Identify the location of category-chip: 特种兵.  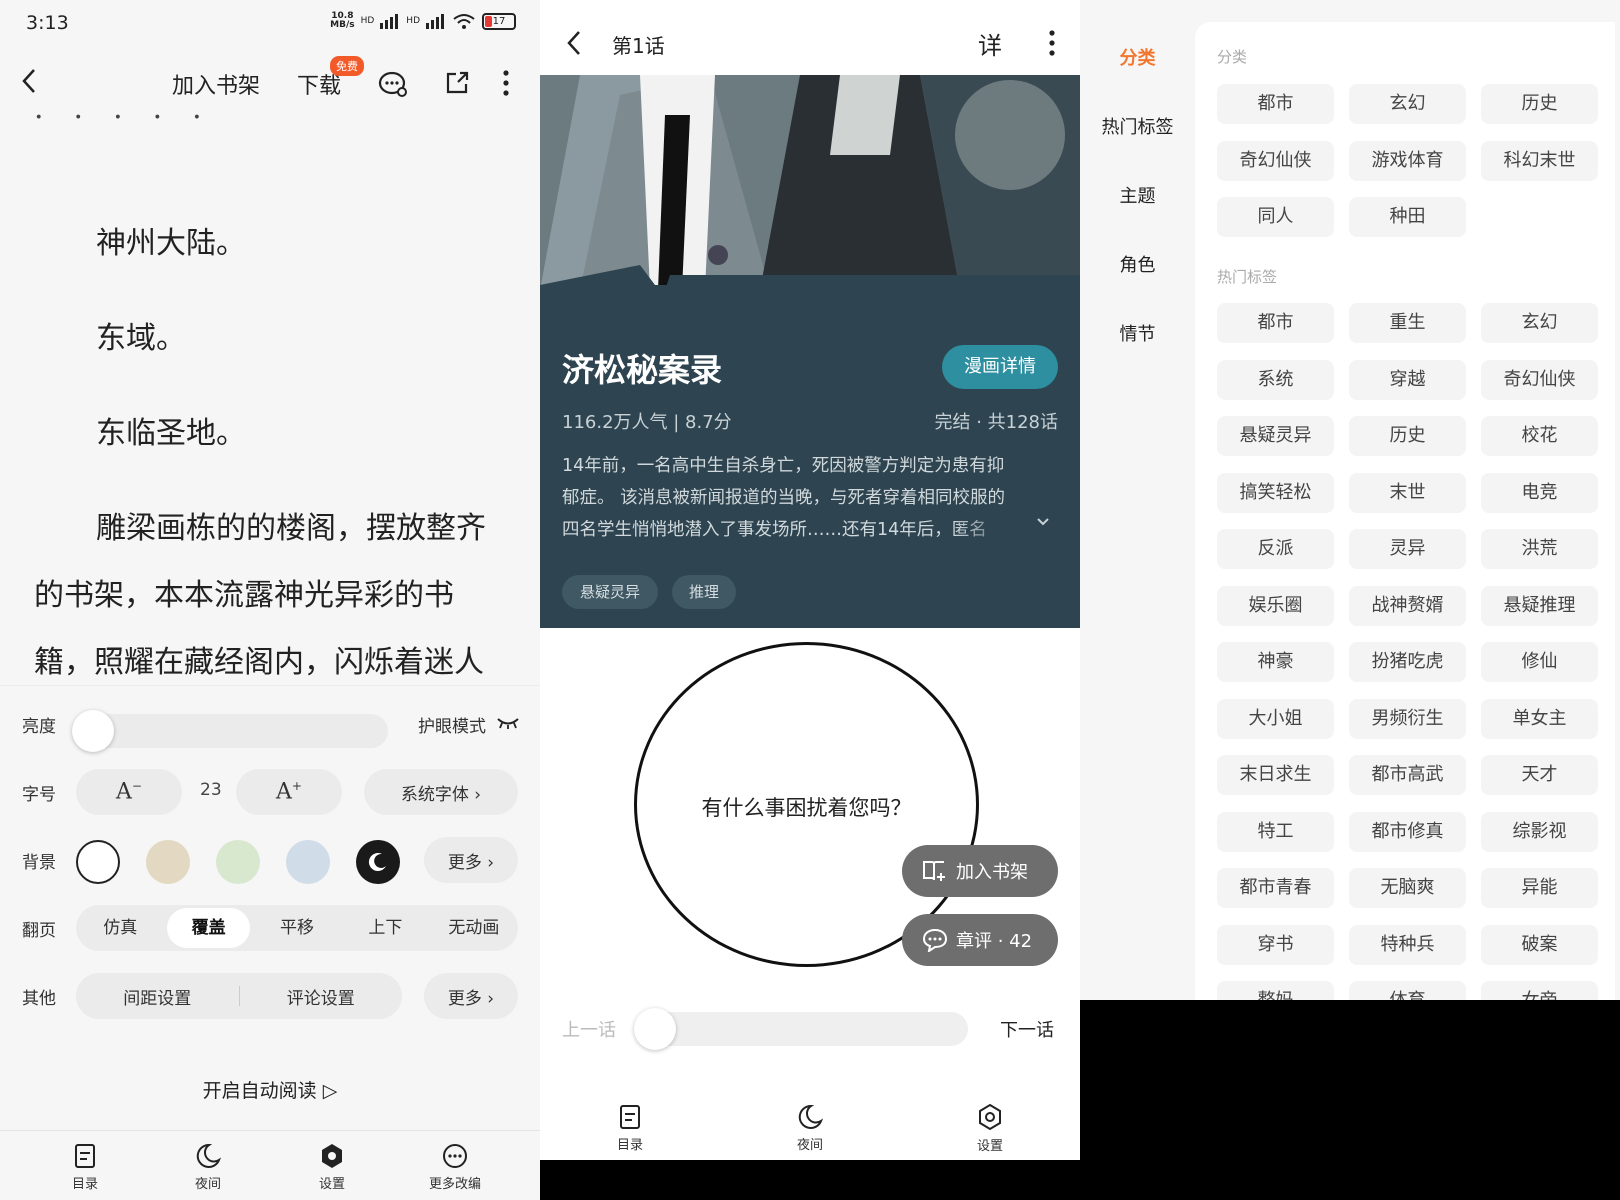
(1407, 944).